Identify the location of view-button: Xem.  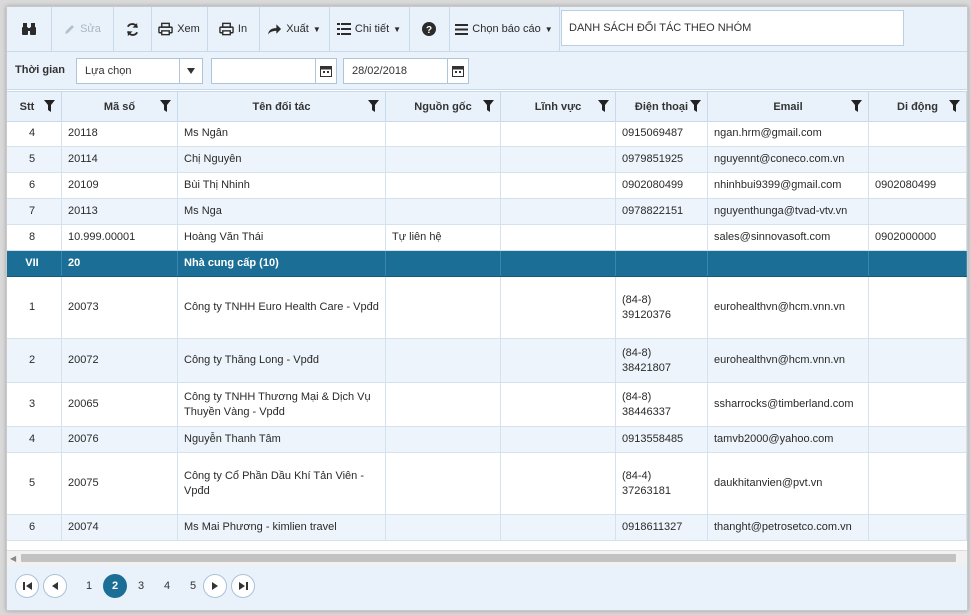
(179, 29).